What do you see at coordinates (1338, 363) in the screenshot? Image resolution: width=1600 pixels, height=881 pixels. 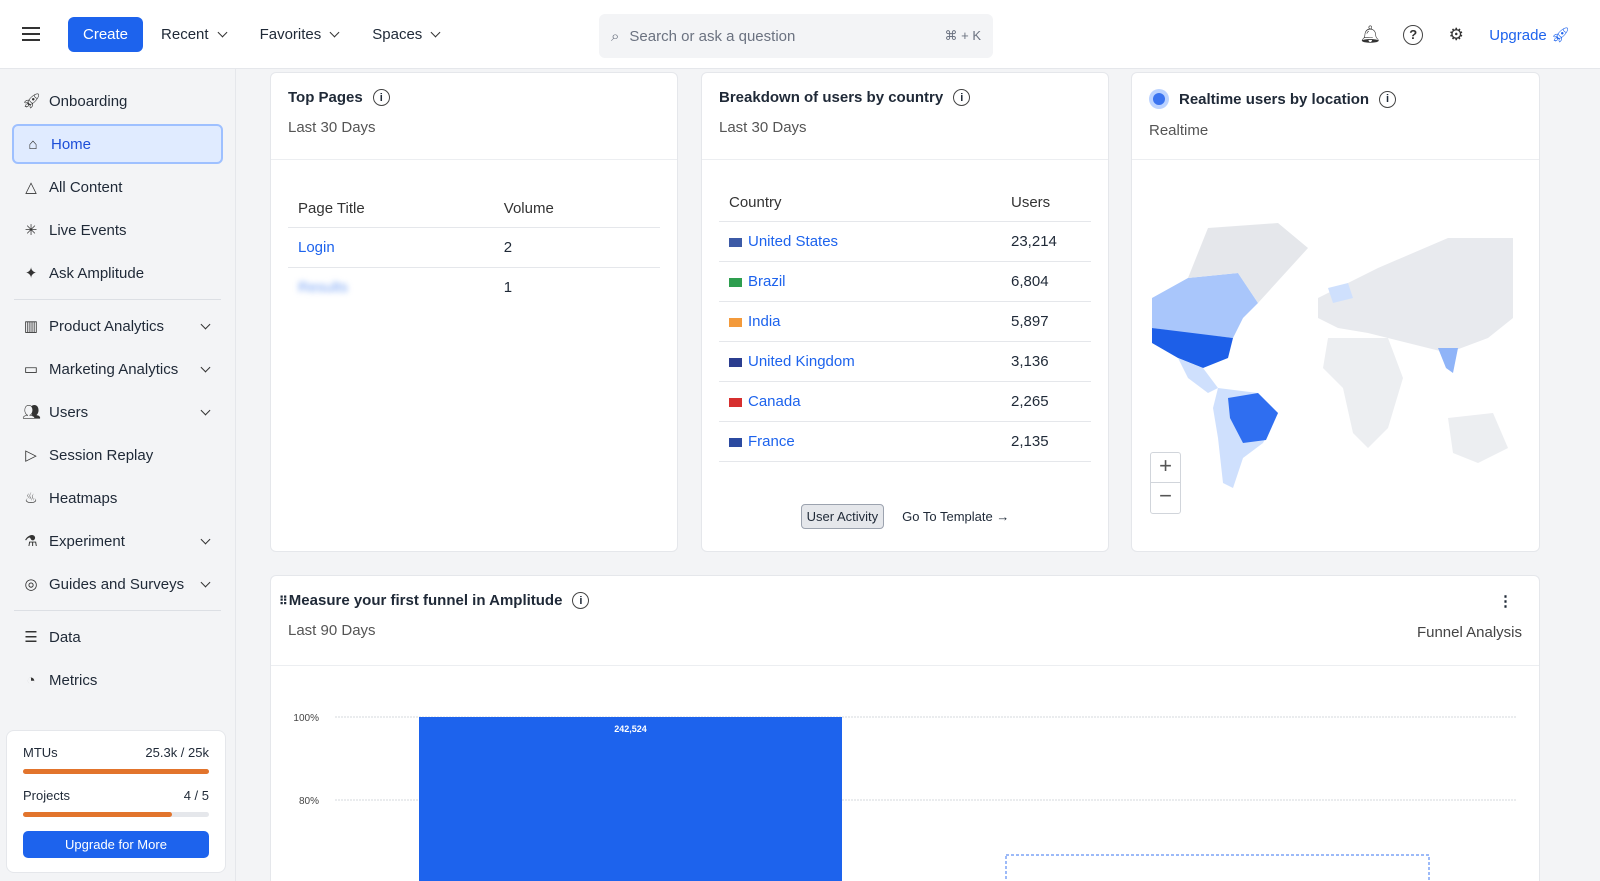 I see `world-map` at bounding box center [1338, 363].